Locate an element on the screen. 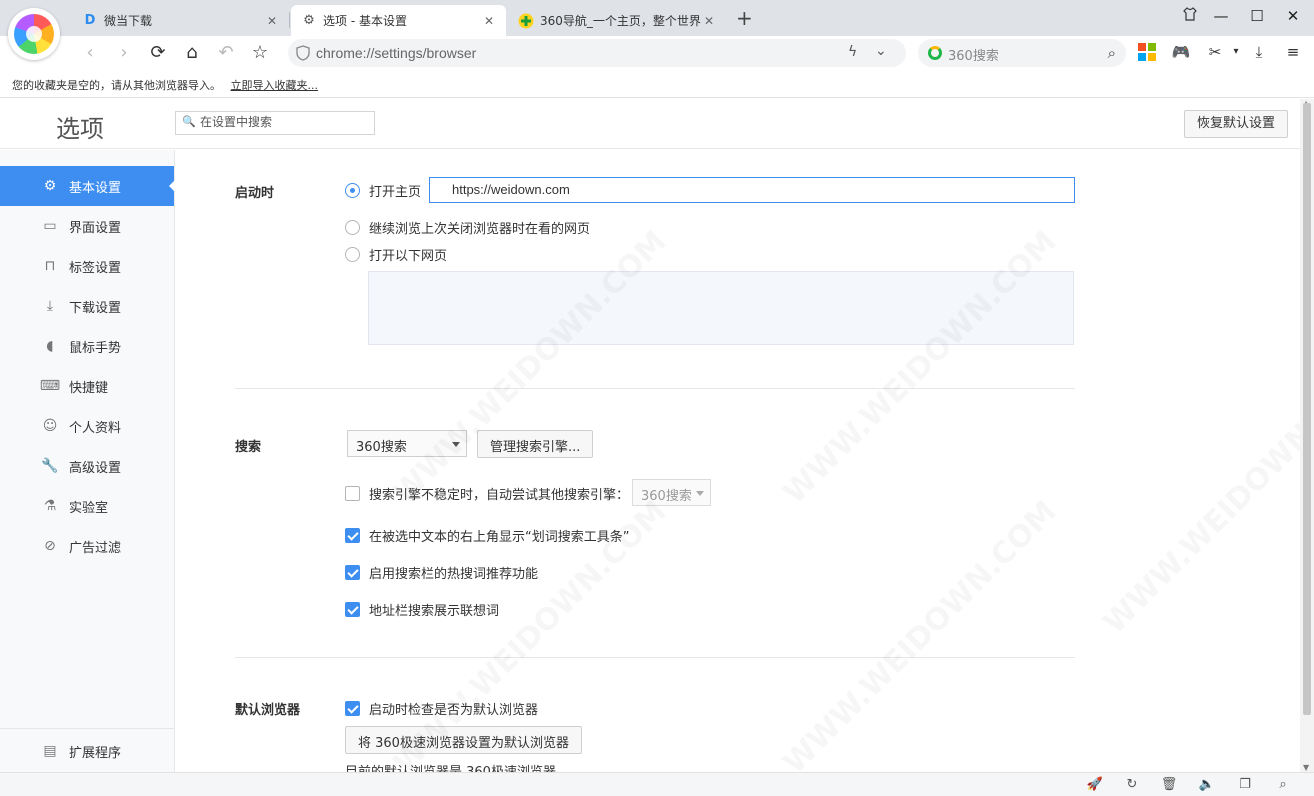 Image resolution: width=1314 pixels, height=796 pixels. gamepad-icon: 🎮 is located at coordinates (1181, 52).